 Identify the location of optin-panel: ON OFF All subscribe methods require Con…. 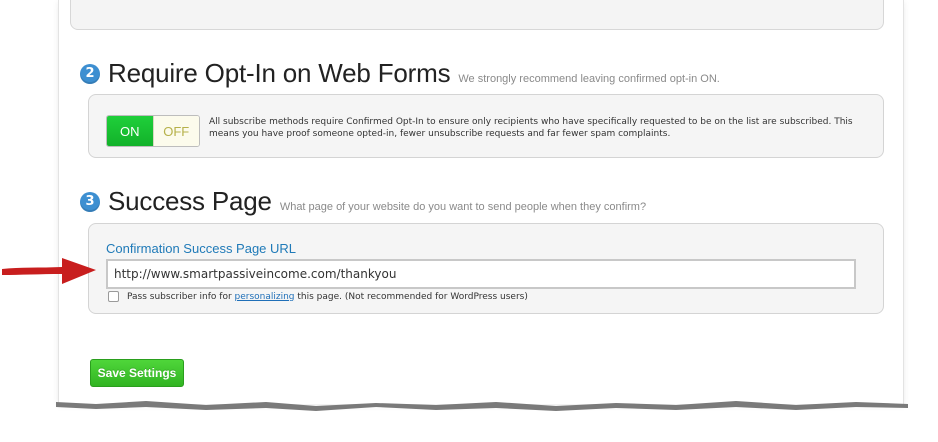
(486, 126).